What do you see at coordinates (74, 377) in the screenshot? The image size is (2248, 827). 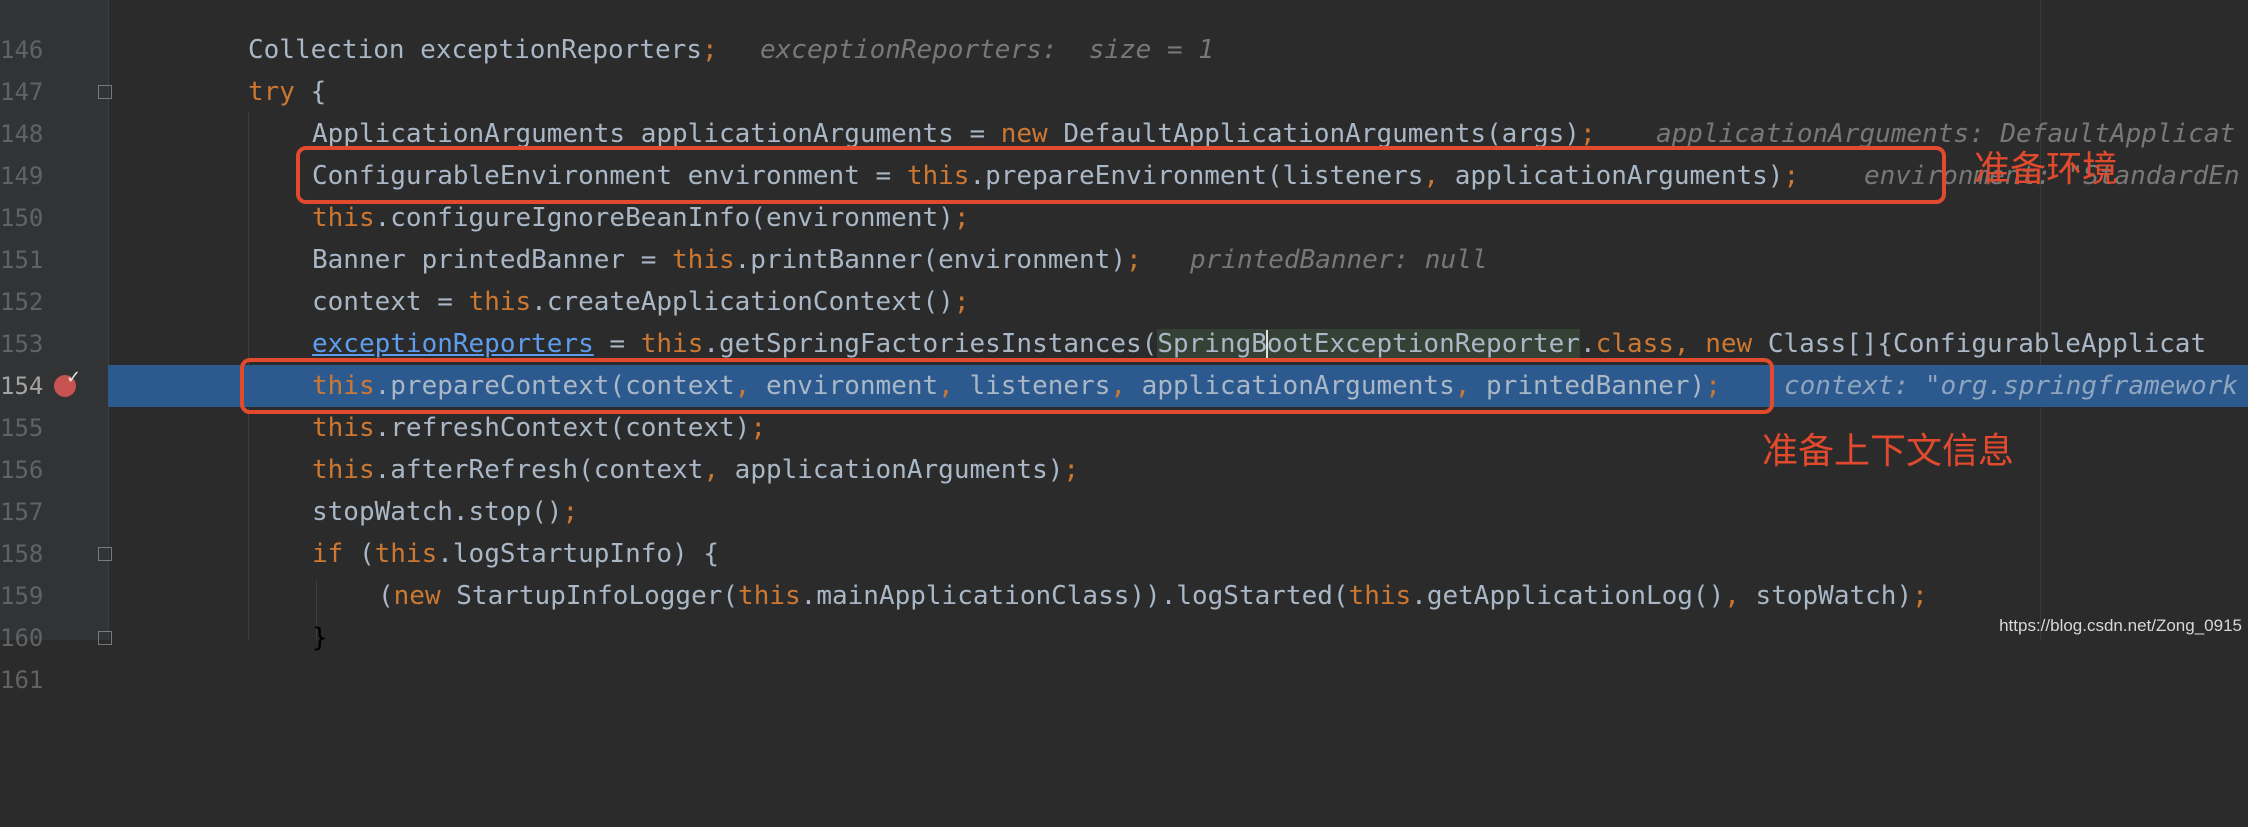 I see `breakpoint-check-icon: ✓` at bounding box center [74, 377].